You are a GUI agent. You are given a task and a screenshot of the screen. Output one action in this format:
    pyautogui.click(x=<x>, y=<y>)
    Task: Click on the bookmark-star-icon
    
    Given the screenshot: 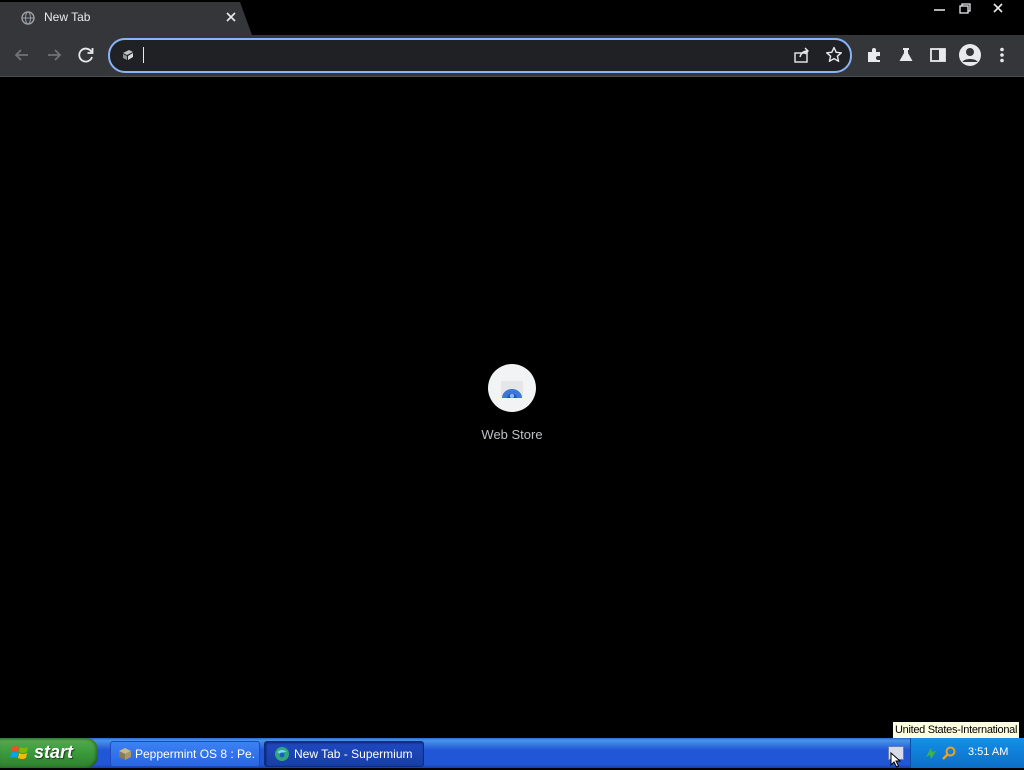 What is the action you would take?
    pyautogui.click(x=834, y=55)
    